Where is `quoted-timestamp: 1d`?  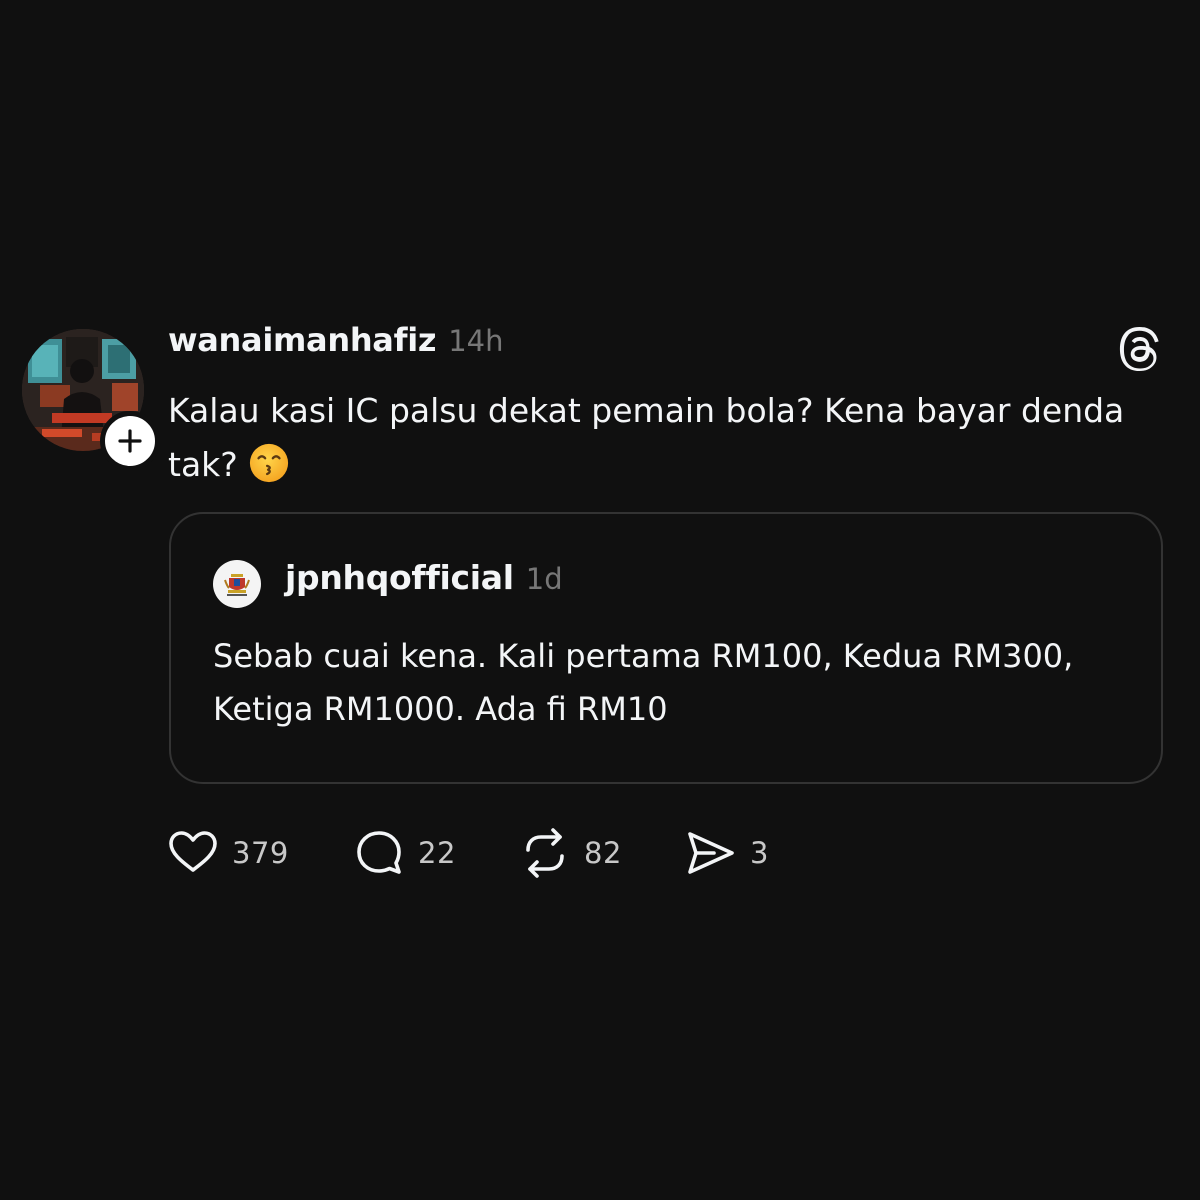 quoted-timestamp: 1d is located at coordinates (544, 579).